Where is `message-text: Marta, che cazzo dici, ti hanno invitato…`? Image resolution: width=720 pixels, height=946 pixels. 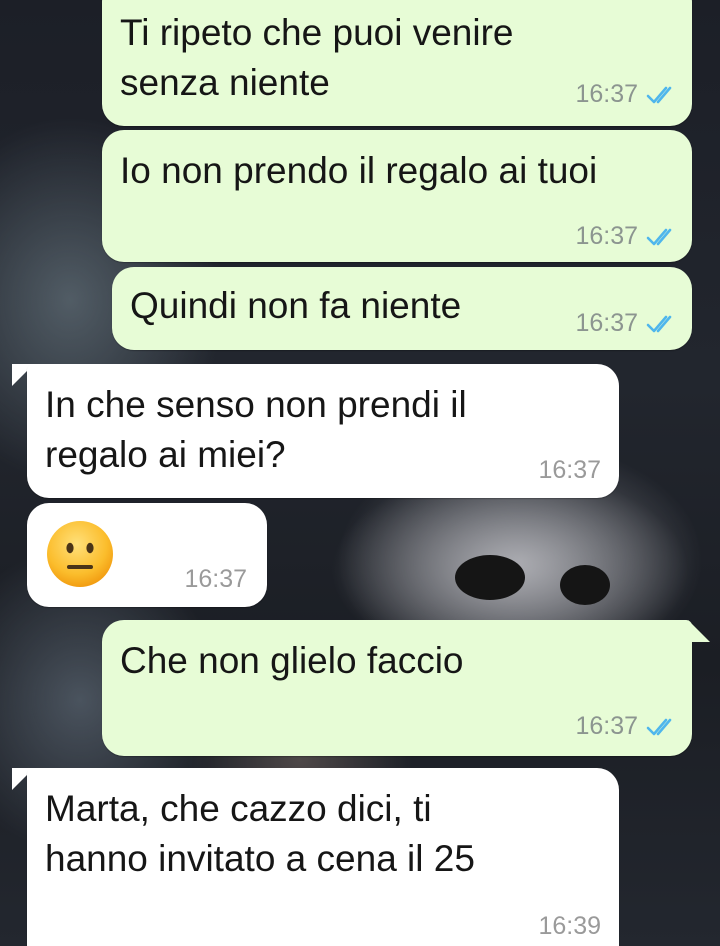
message-text: Marta, che cazzo dici, ti hanno invitato… is located at coordinates (260, 833).